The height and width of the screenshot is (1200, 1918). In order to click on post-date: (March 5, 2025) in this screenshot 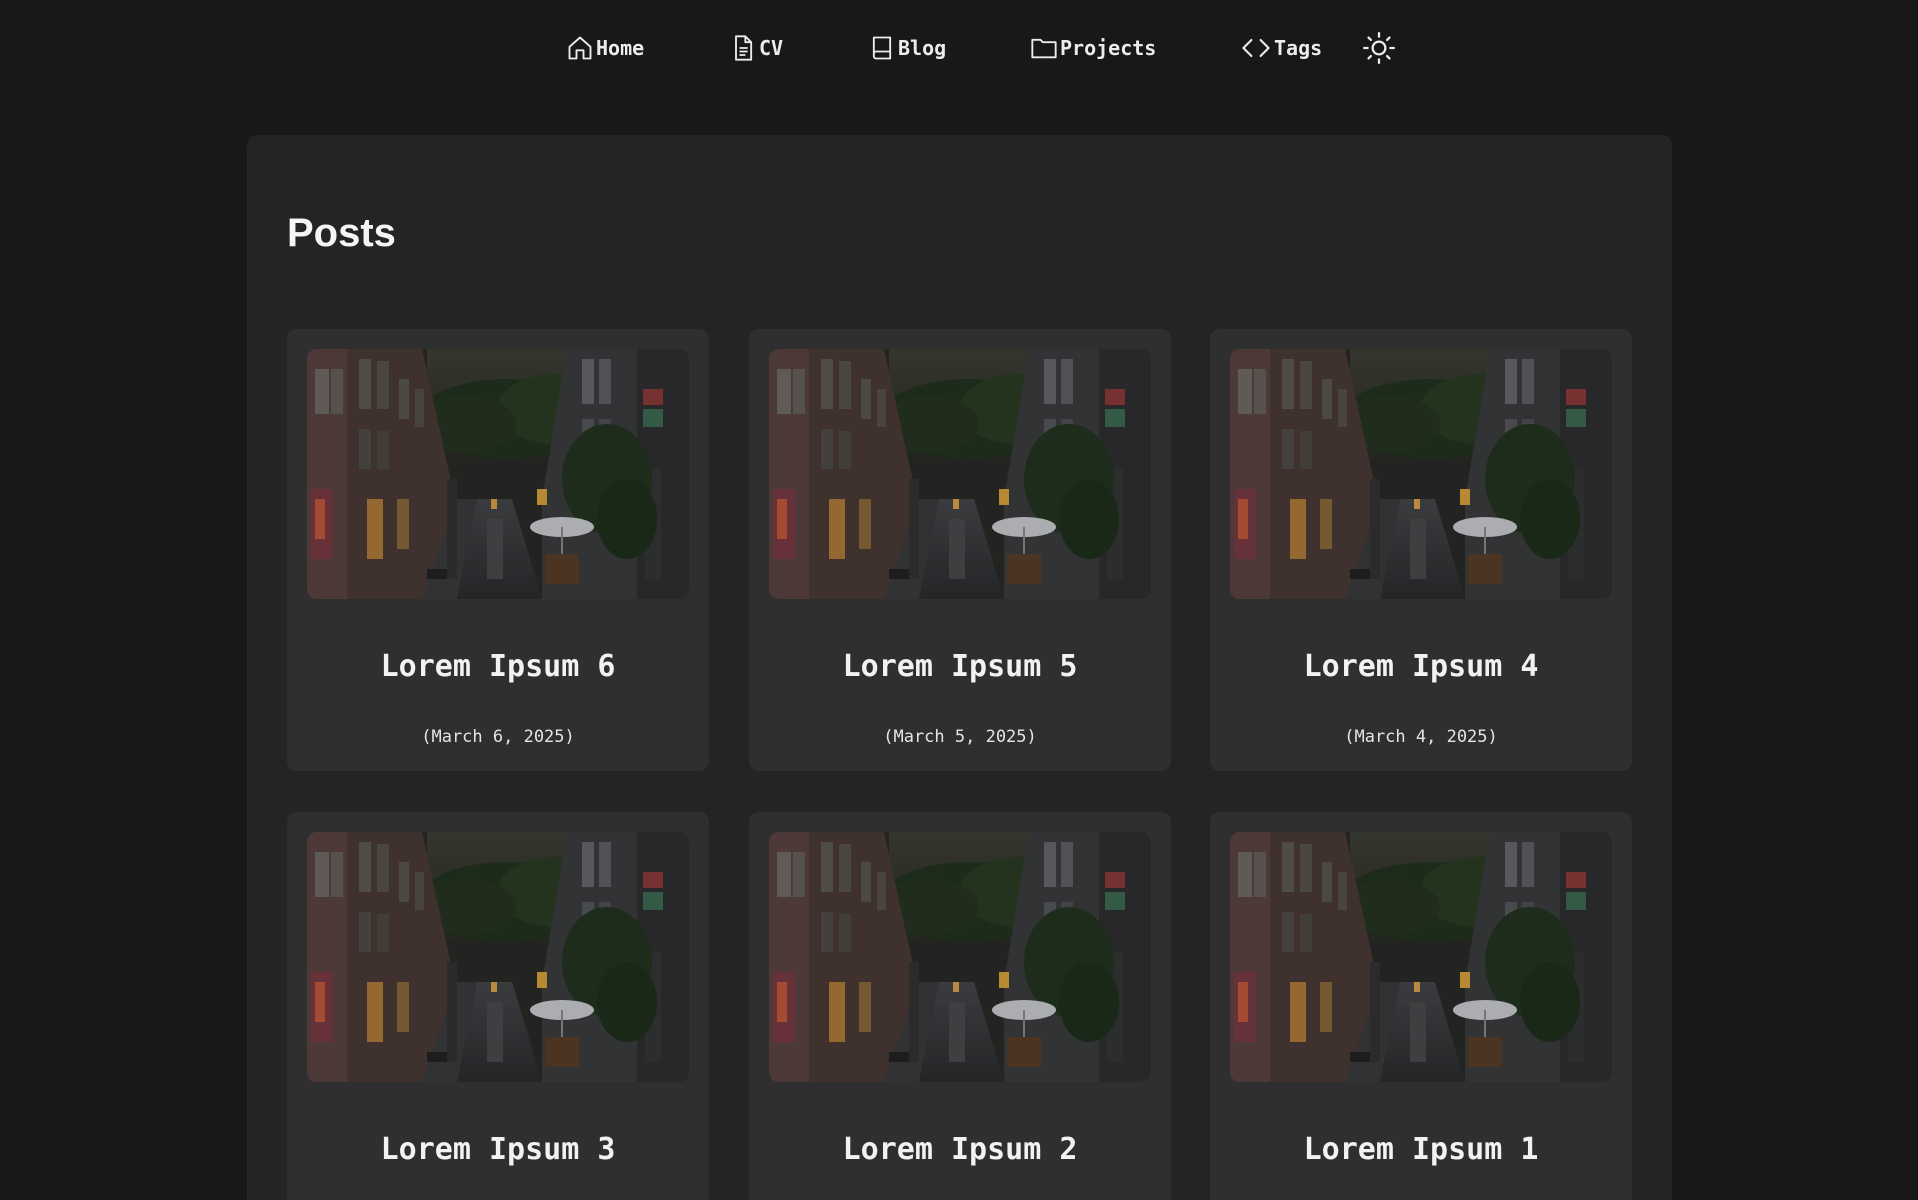, I will do `click(960, 737)`.